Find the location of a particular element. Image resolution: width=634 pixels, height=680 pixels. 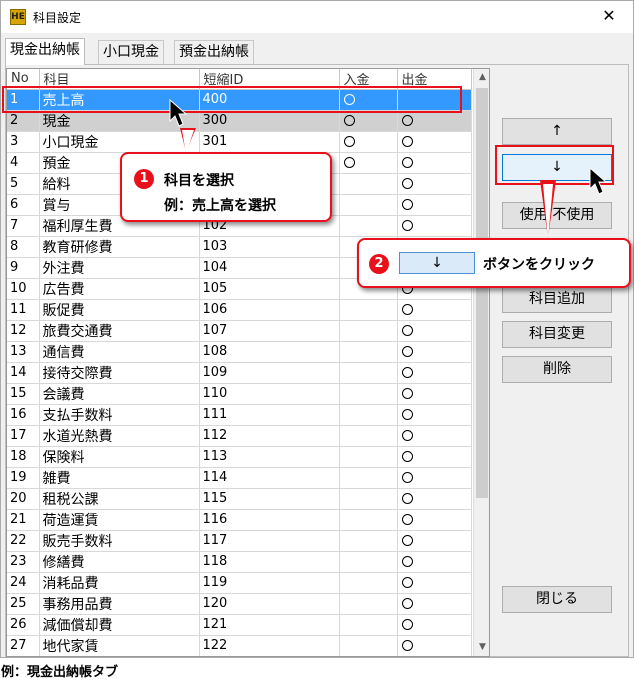

callout-1-line2: 例：売上高を選択 is located at coordinates (220, 206).